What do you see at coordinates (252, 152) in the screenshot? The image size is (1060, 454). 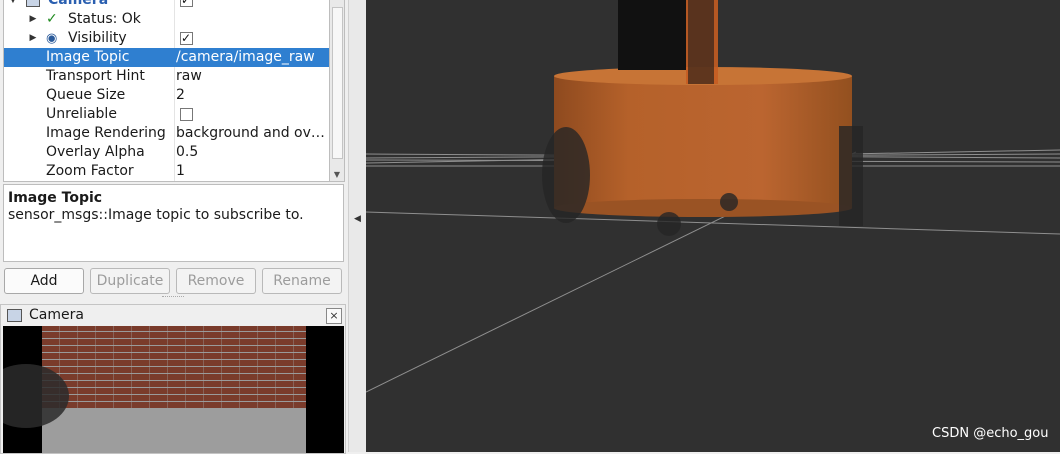 I see `overlay-alpha-value: 0.5` at bounding box center [252, 152].